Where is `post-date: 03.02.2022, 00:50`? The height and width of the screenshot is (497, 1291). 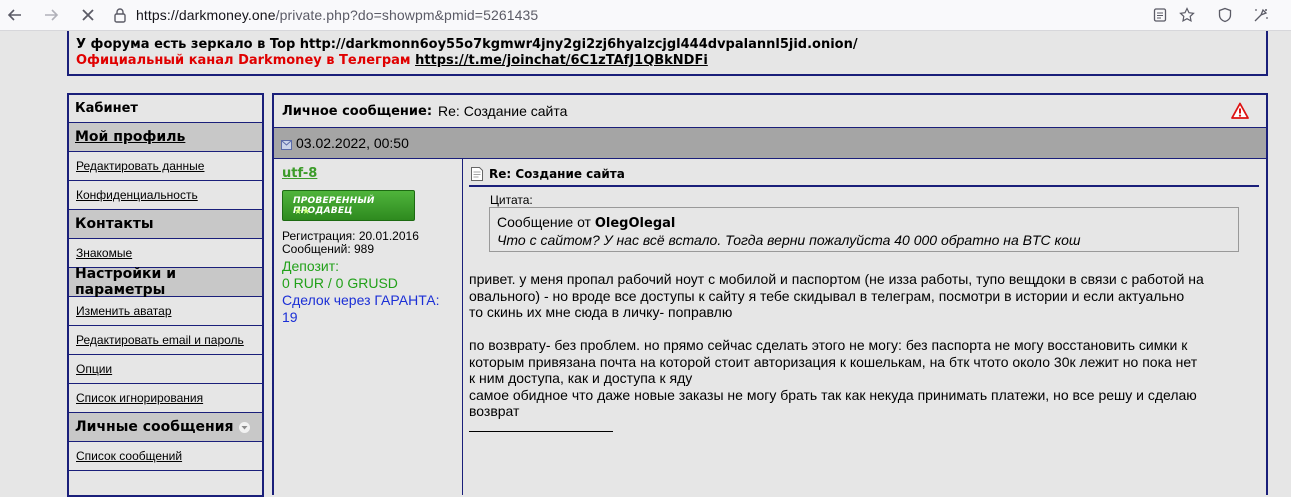 post-date: 03.02.2022, 00:50 is located at coordinates (352, 143).